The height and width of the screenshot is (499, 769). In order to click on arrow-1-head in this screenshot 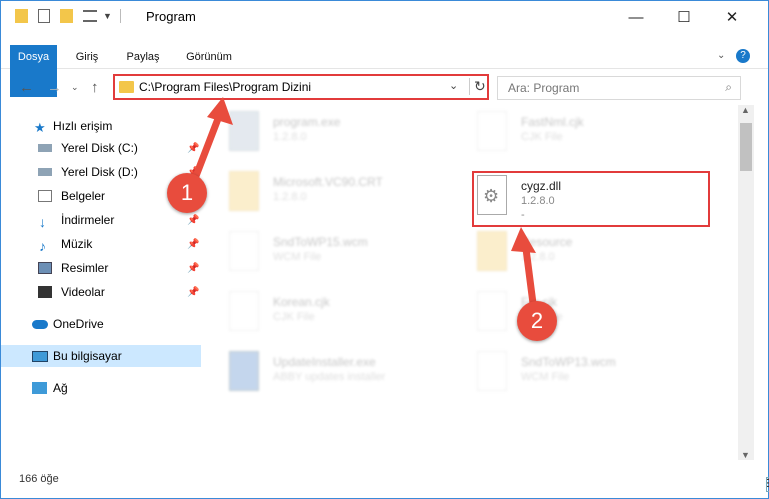, I will do `click(220, 111)`.